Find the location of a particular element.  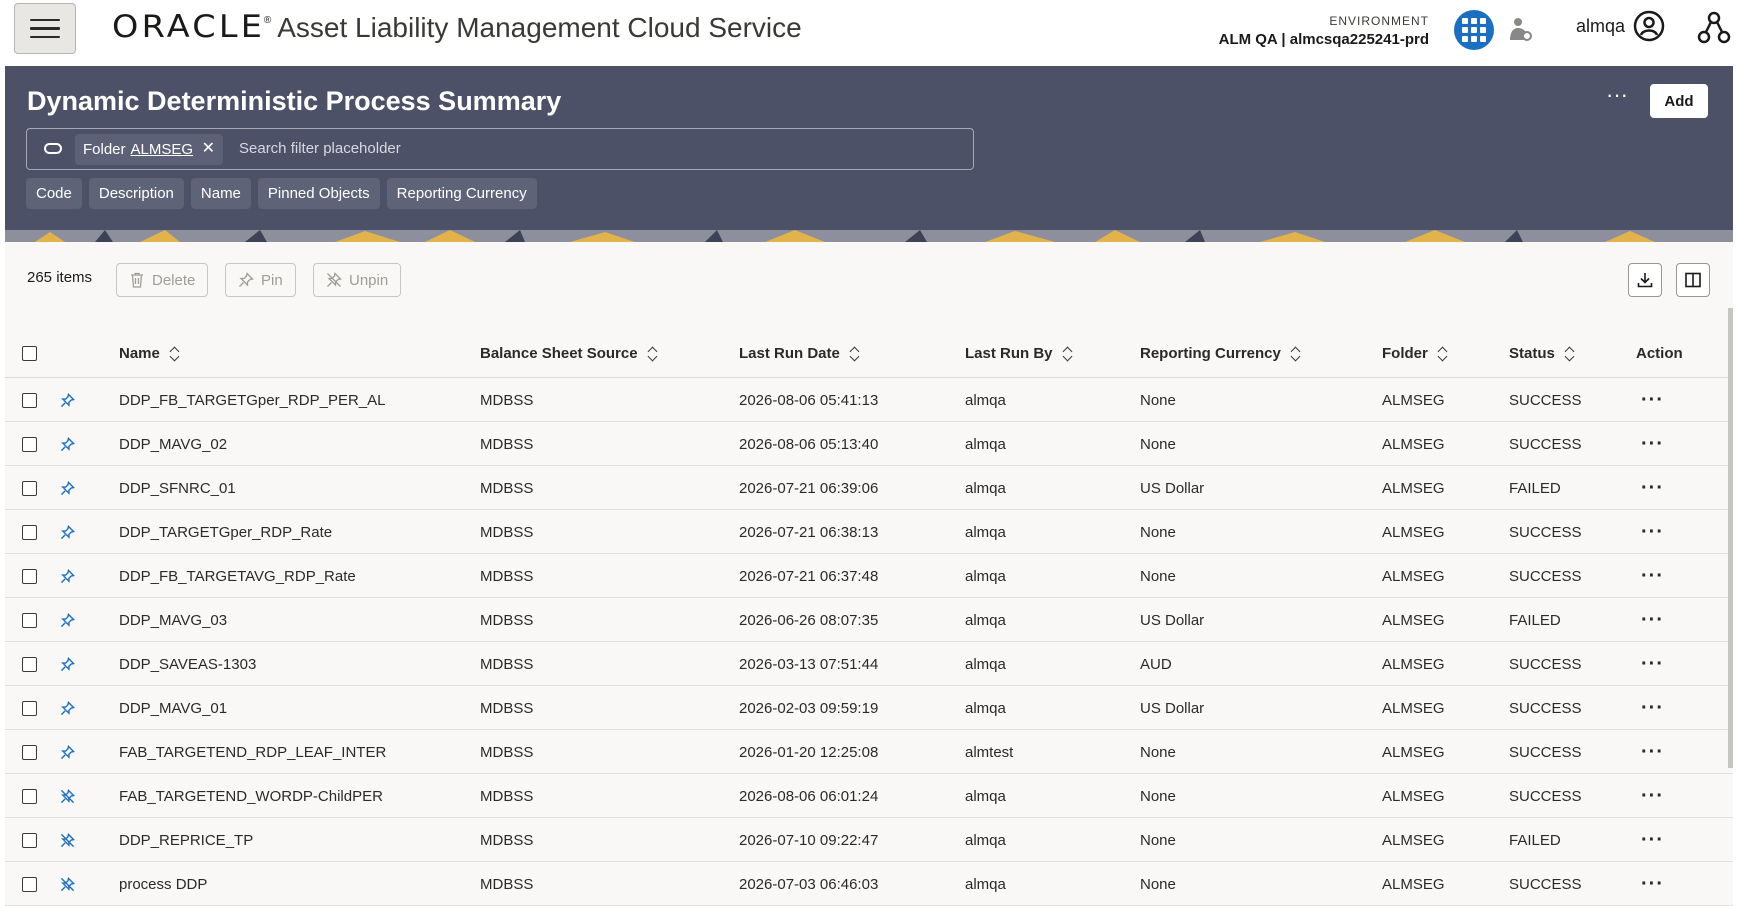

facet-pinned-objects: Pinned Objects is located at coordinates (318, 193).